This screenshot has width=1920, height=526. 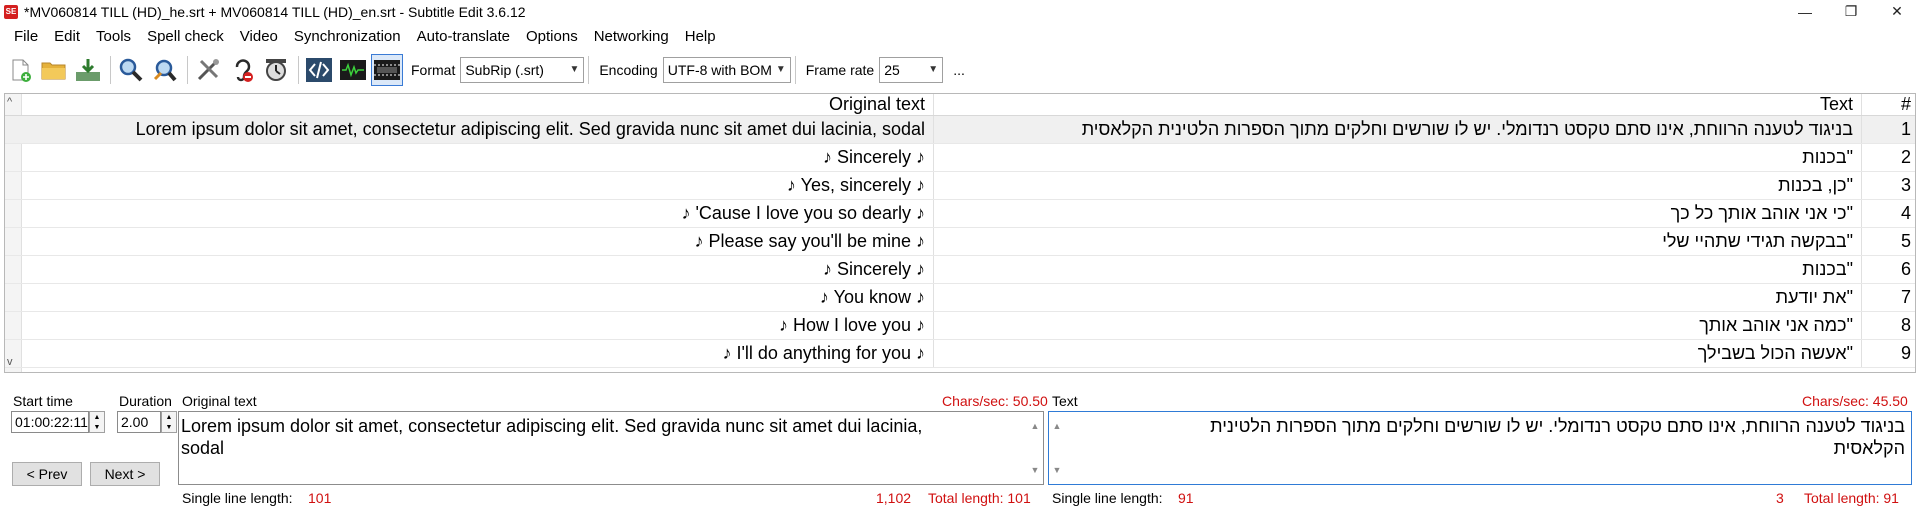 I want to click on row-original-text: ♪ Sincerely ♪, so click(x=873, y=157).